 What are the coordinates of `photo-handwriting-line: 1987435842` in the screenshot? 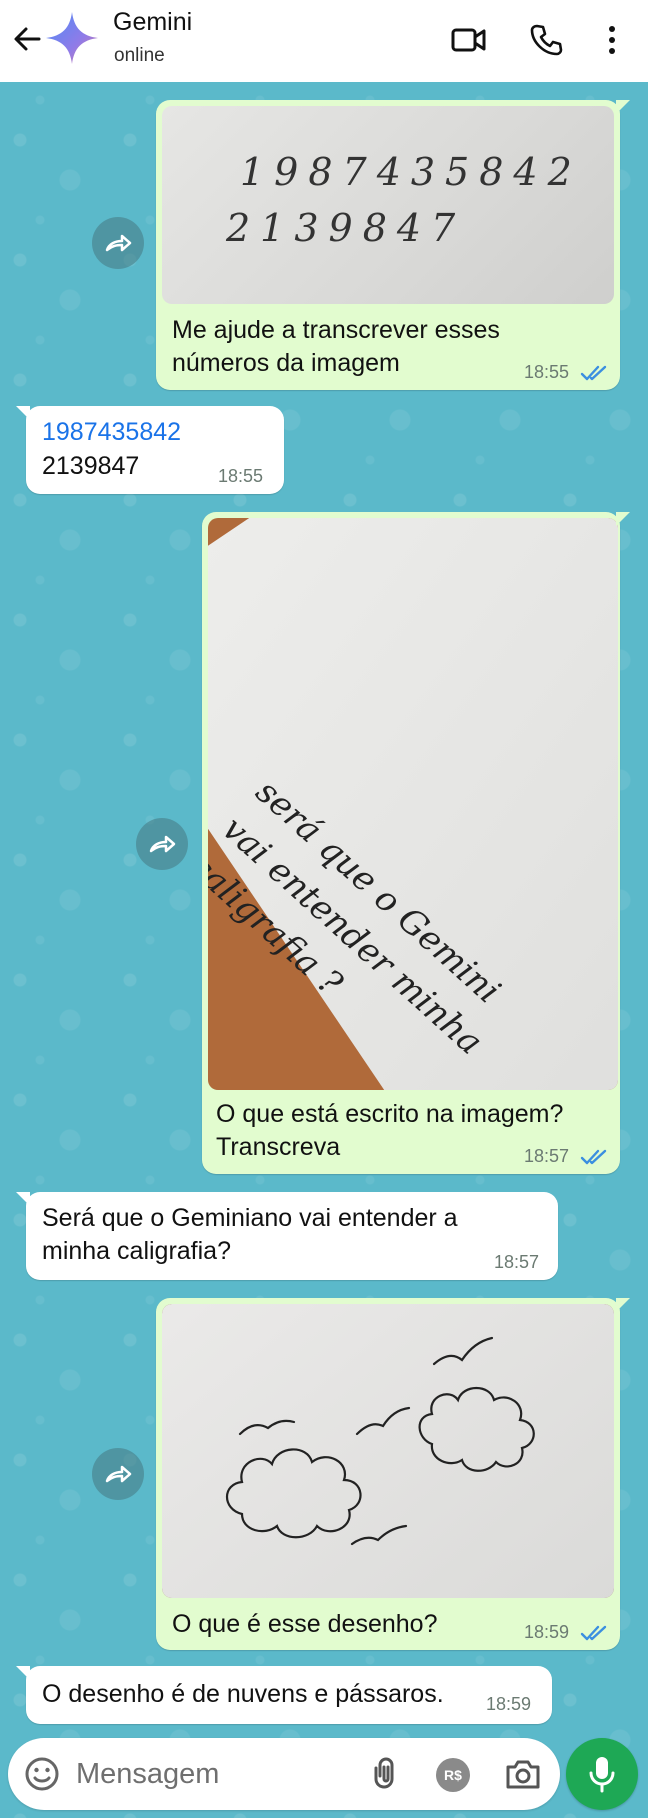 It's located at (411, 172).